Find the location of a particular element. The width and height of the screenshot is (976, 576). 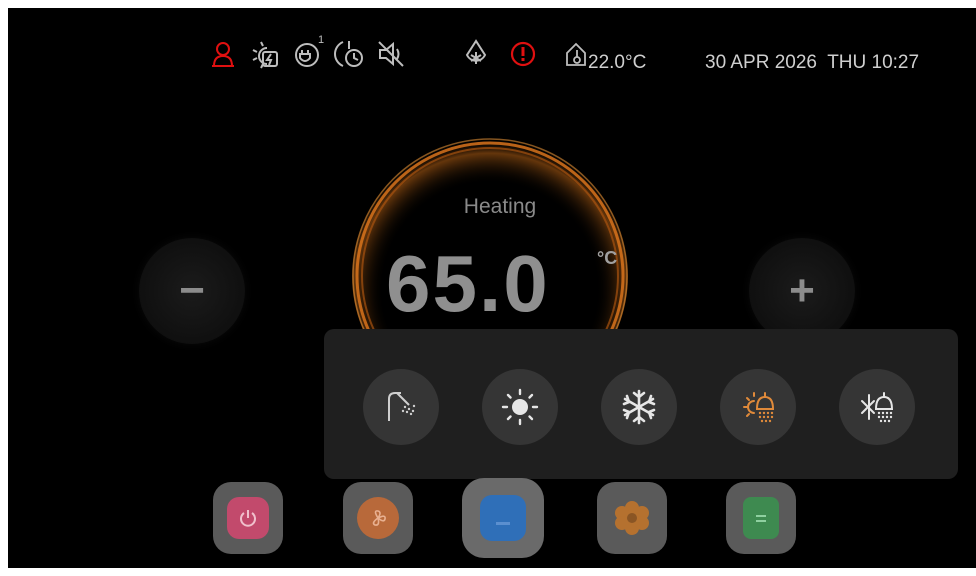

shower-icon is located at coordinates (402, 406).